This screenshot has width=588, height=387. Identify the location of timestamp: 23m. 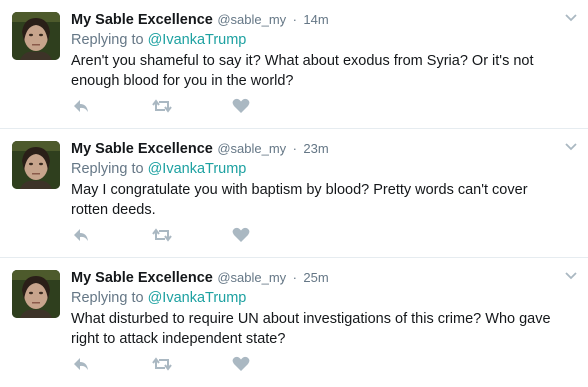
(315, 148).